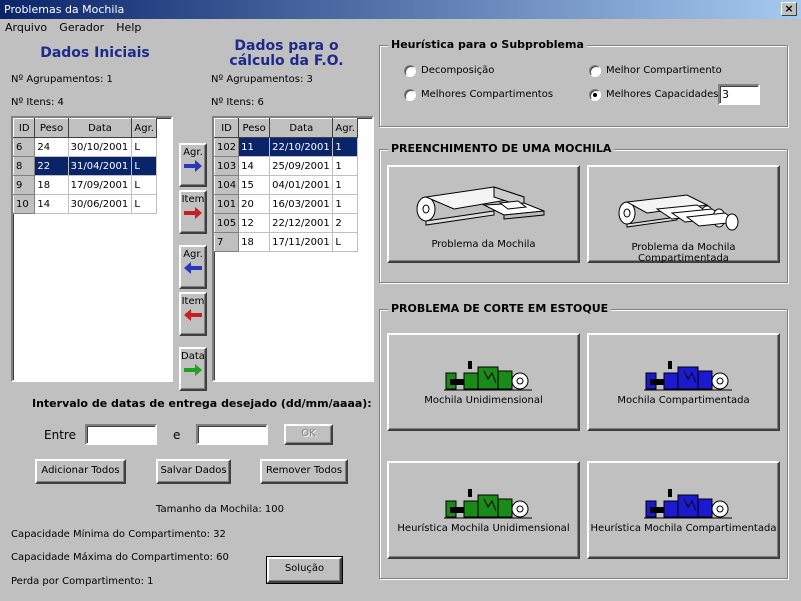 The width and height of the screenshot is (801, 601). What do you see at coordinates (84, 147) in the screenshot?
I see `table-row: 6 24 30/10/2001 L` at bounding box center [84, 147].